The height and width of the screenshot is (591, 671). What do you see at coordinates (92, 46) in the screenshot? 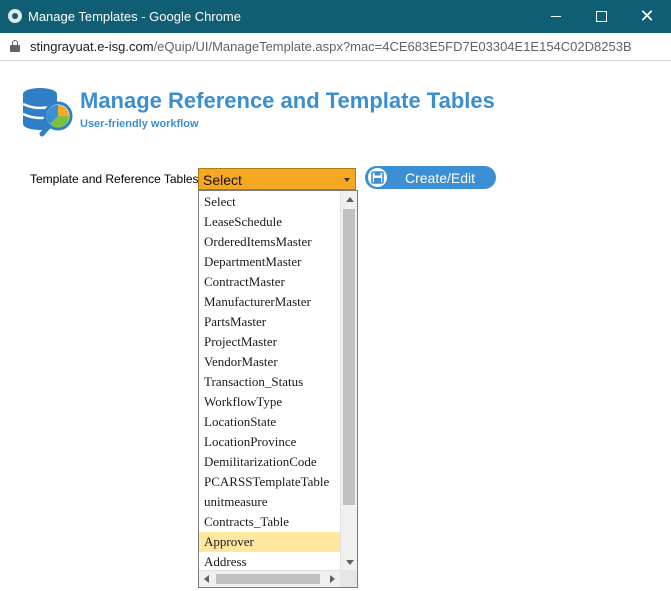
I see `url-host: stingrayuat.e-isg.com` at bounding box center [92, 46].